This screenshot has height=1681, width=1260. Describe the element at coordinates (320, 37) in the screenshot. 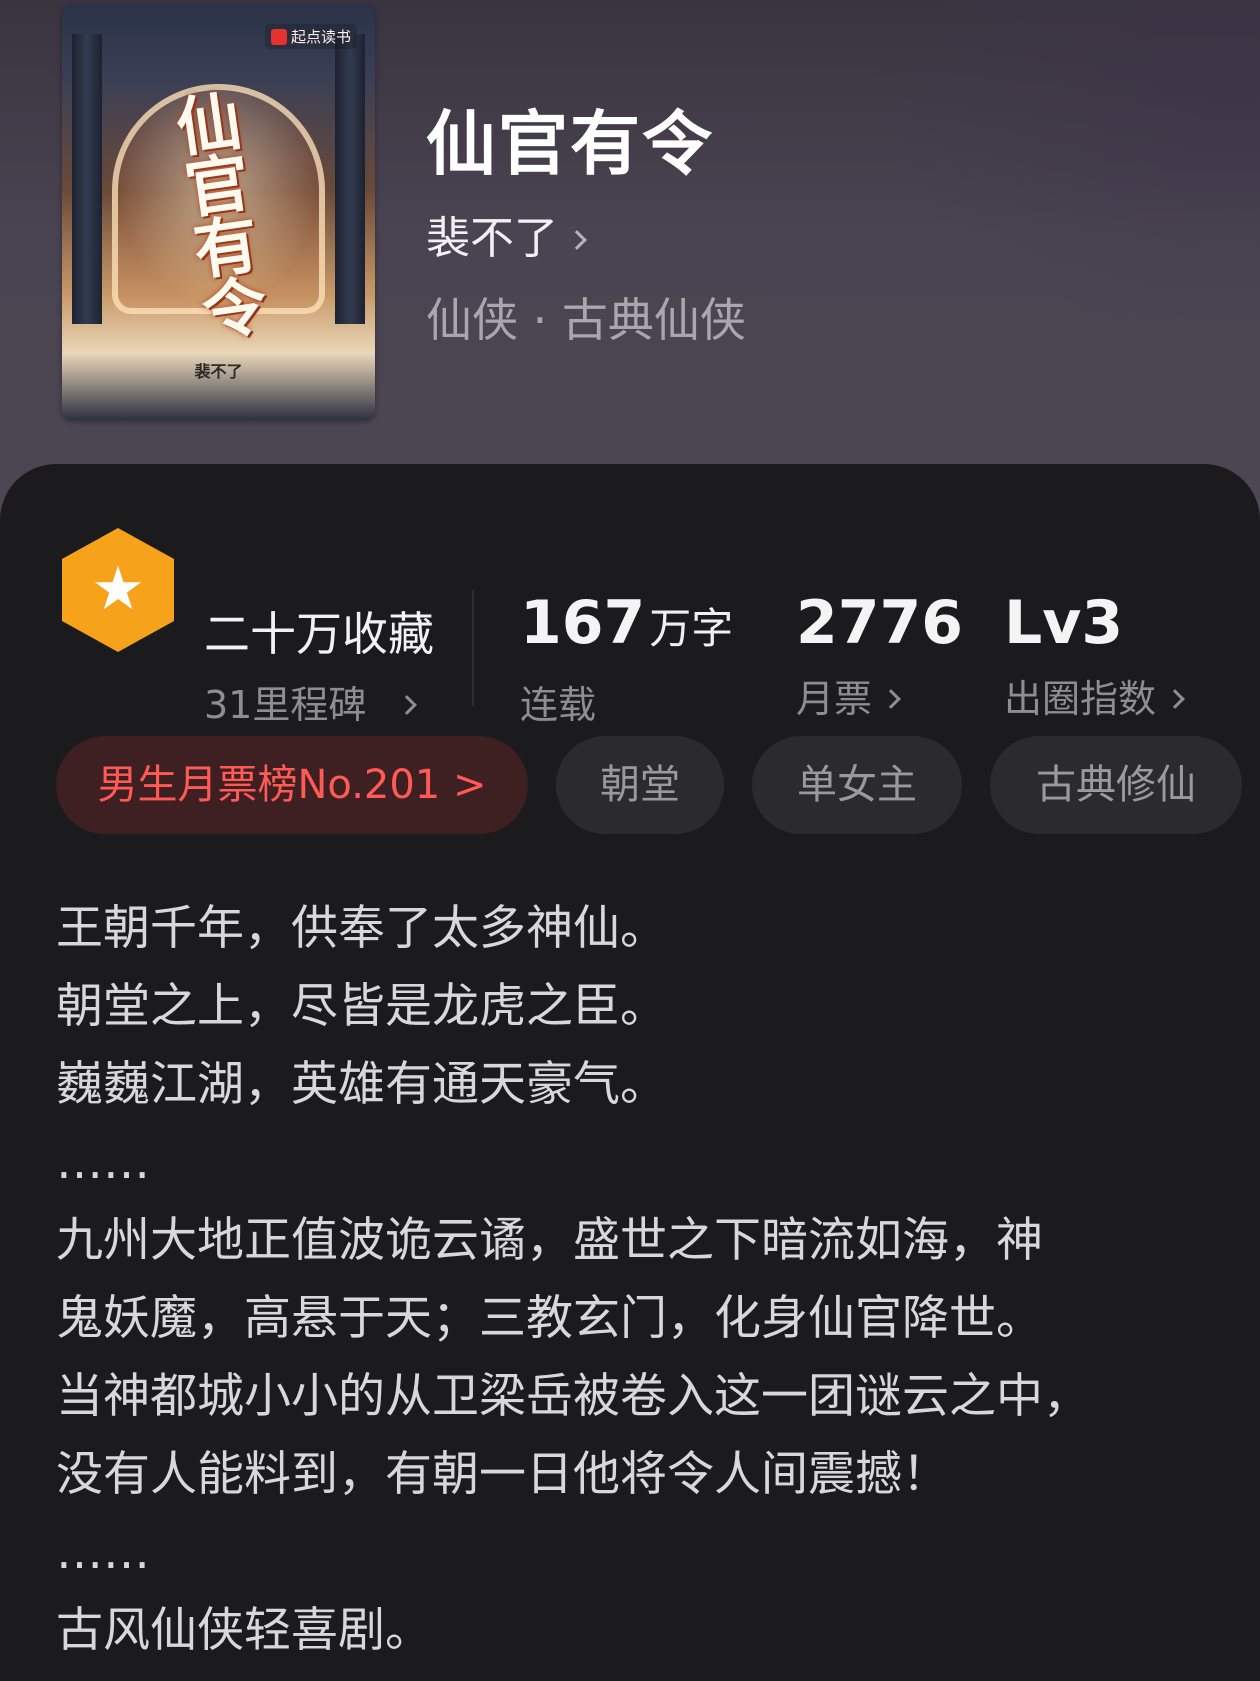

I see `cover-brand-text: 起点读书` at that location.